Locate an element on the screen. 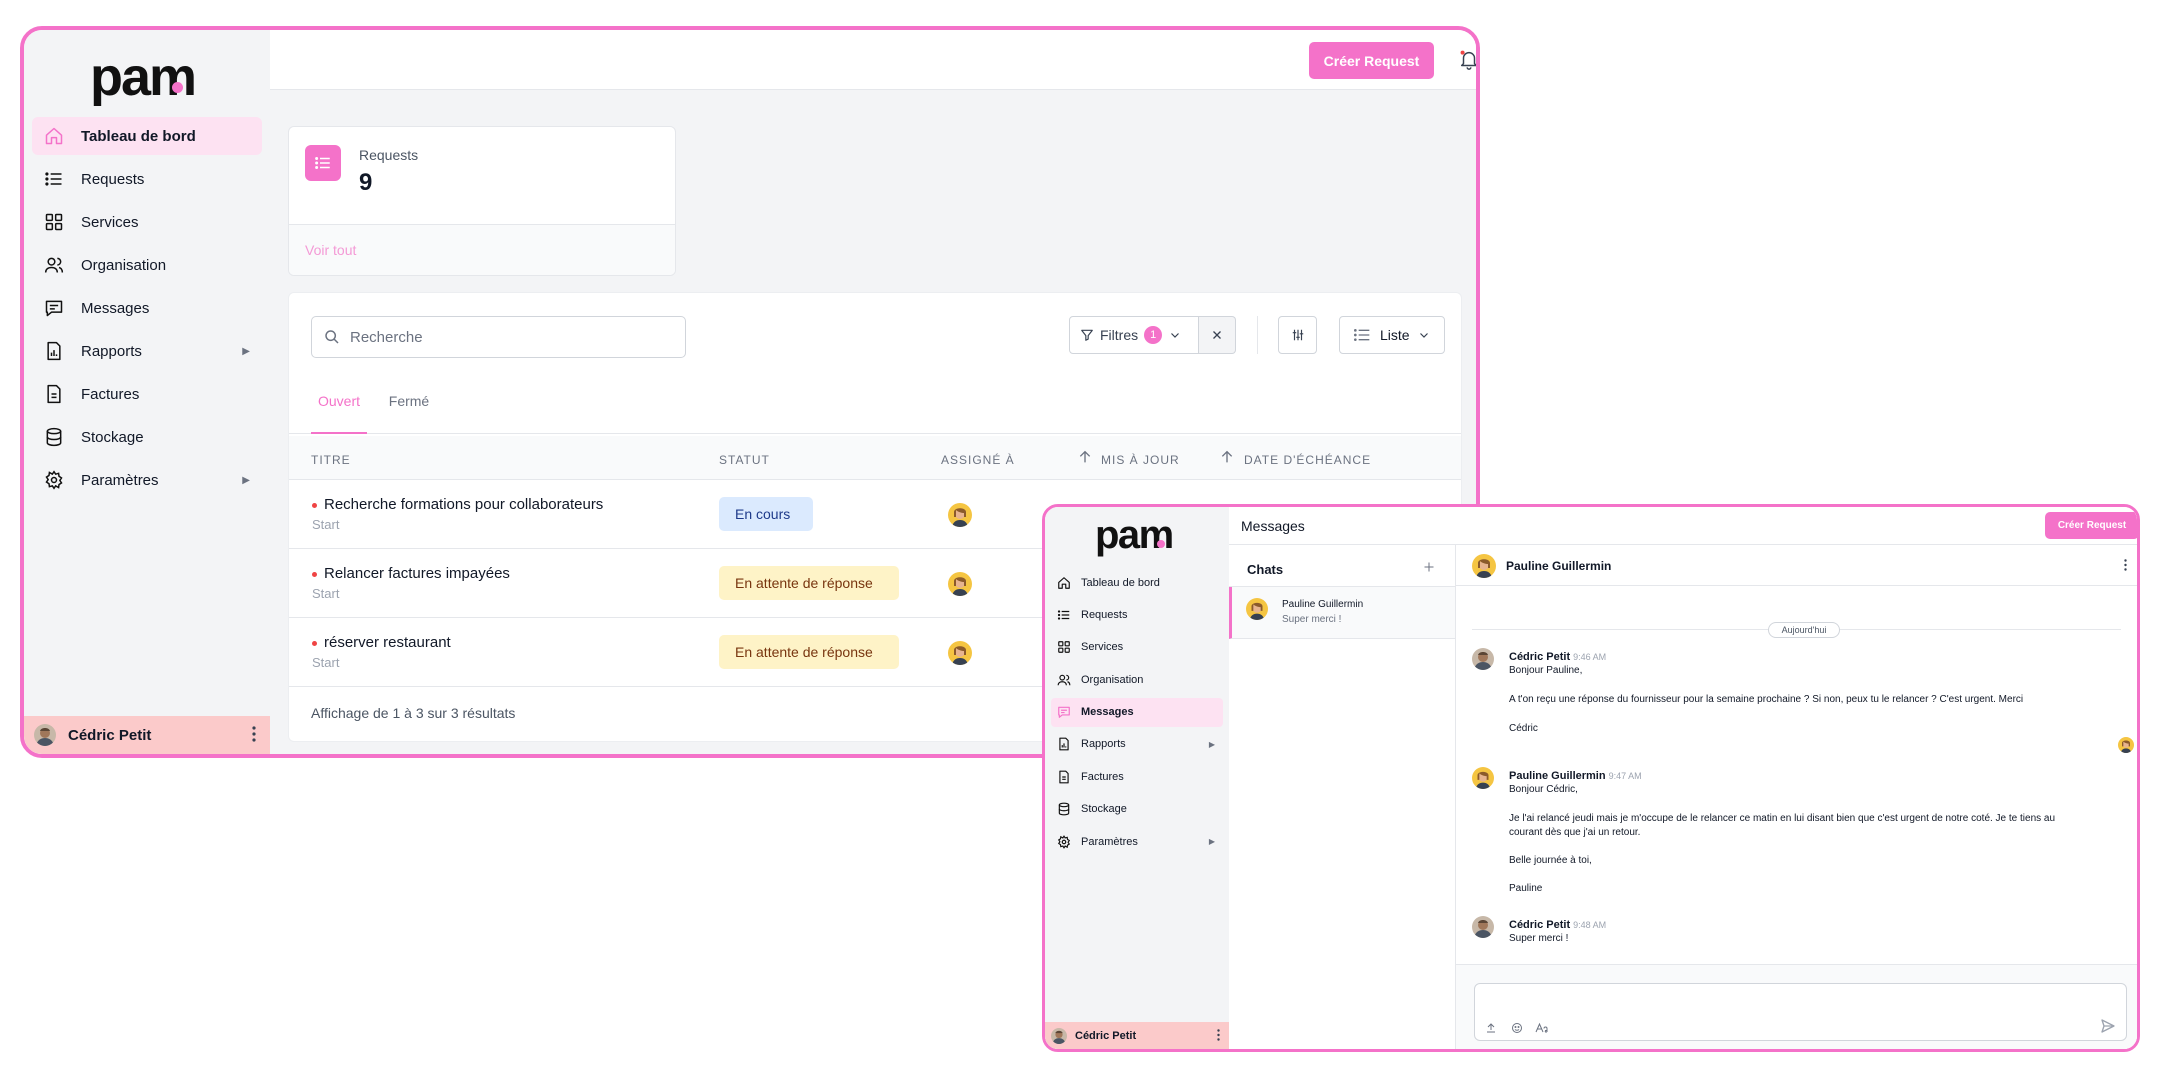 Image resolution: width=2160 pixels, height=1080 pixels. chat-icon is located at coordinates (1064, 712).